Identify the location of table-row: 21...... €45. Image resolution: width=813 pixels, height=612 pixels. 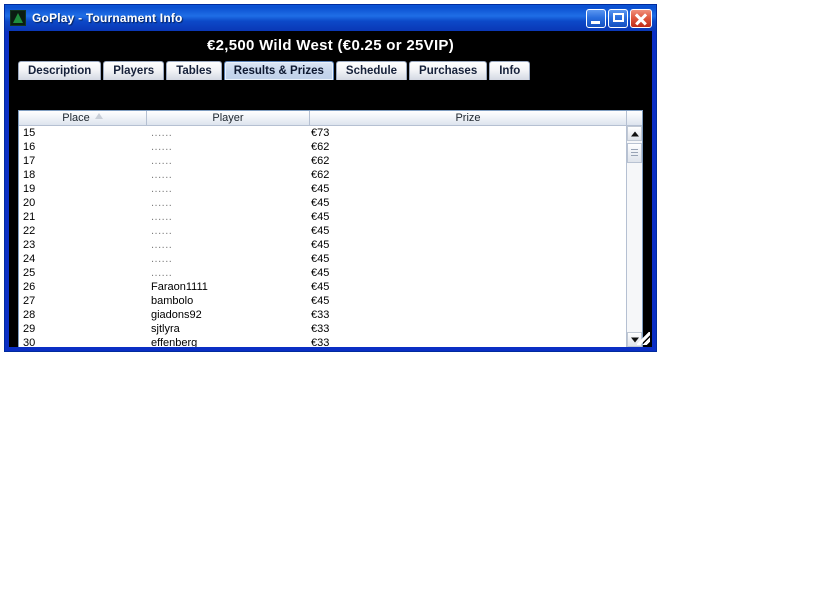
(322, 217).